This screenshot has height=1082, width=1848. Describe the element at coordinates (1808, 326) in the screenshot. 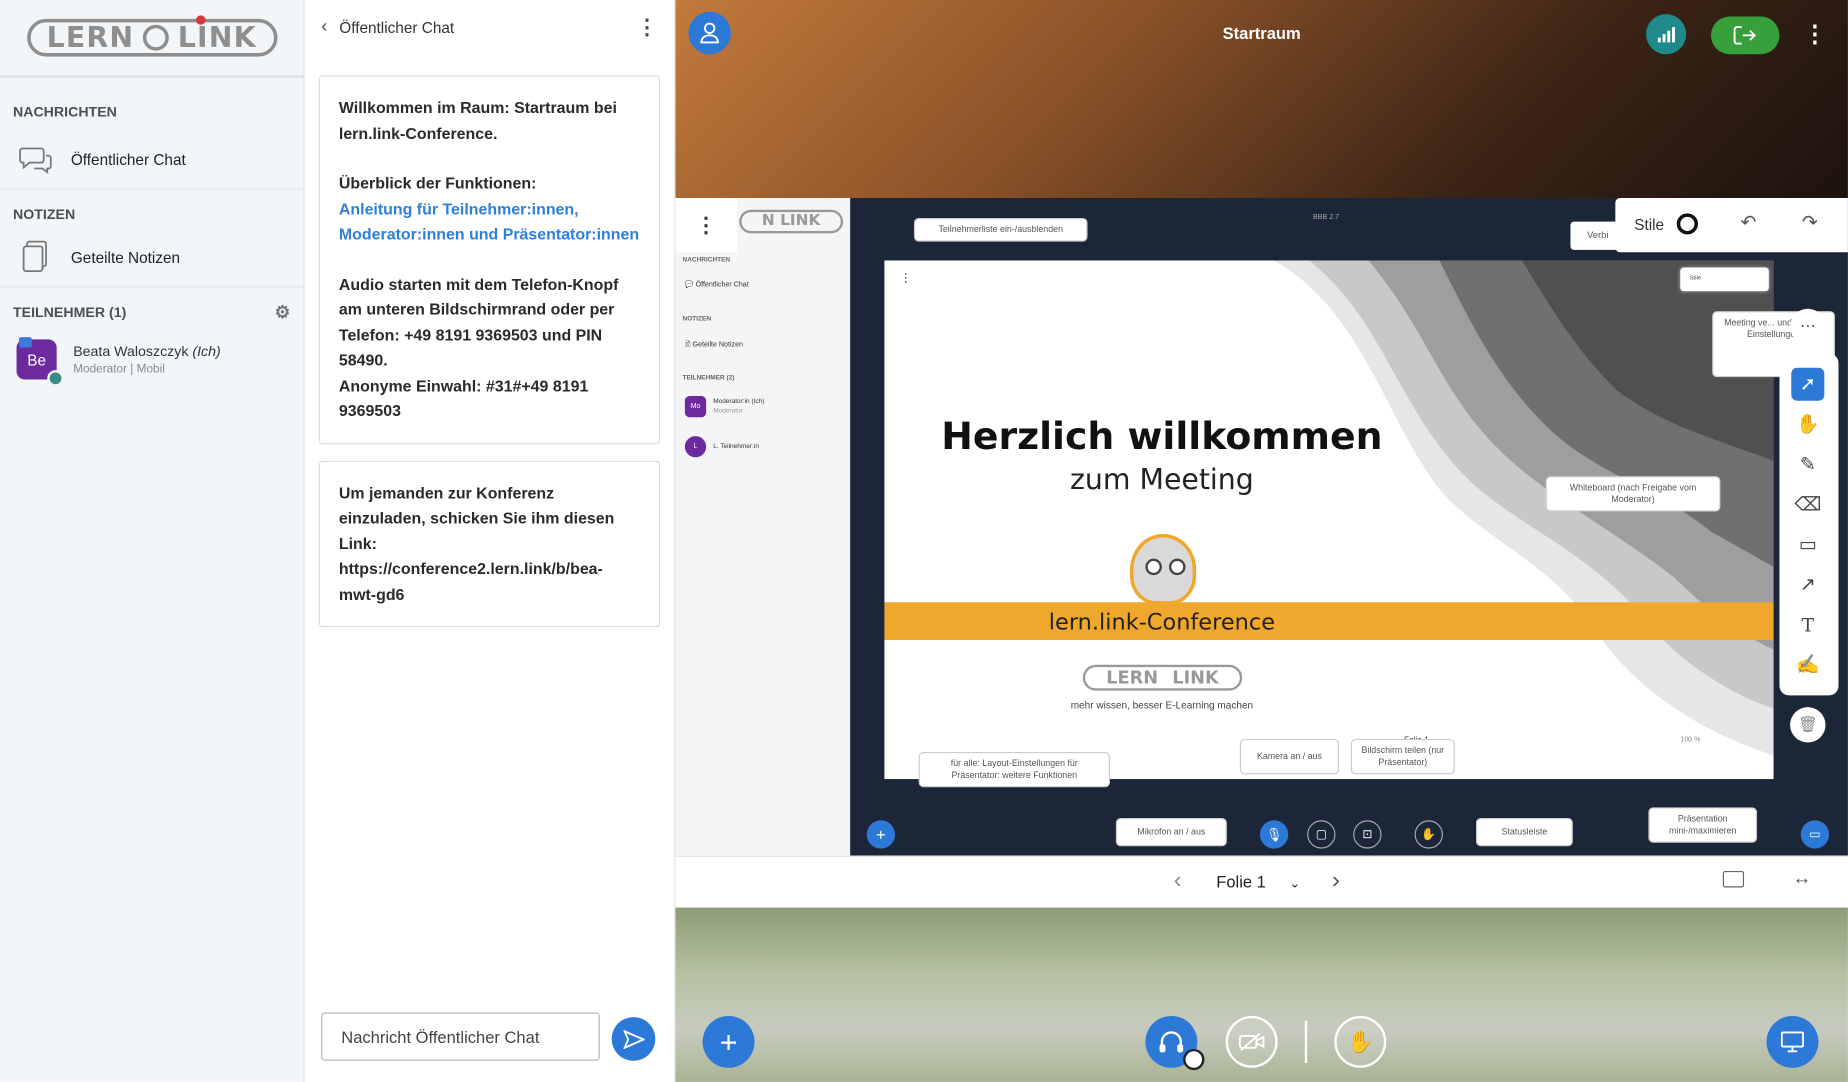

I see `more-tools-icon: ⋯` at that location.